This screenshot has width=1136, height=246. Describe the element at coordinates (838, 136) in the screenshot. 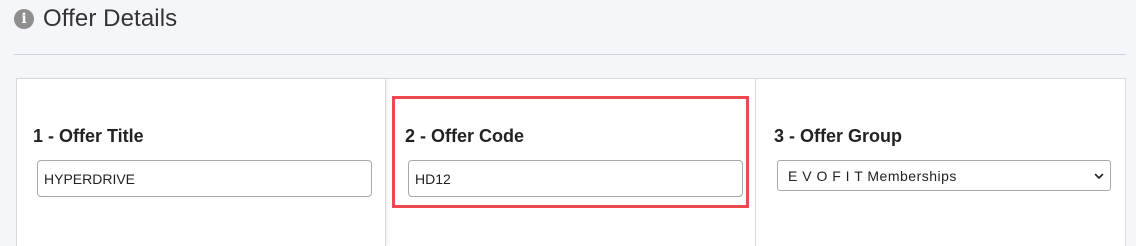

I see `offer-group-label: 3 - Offer Group` at that location.